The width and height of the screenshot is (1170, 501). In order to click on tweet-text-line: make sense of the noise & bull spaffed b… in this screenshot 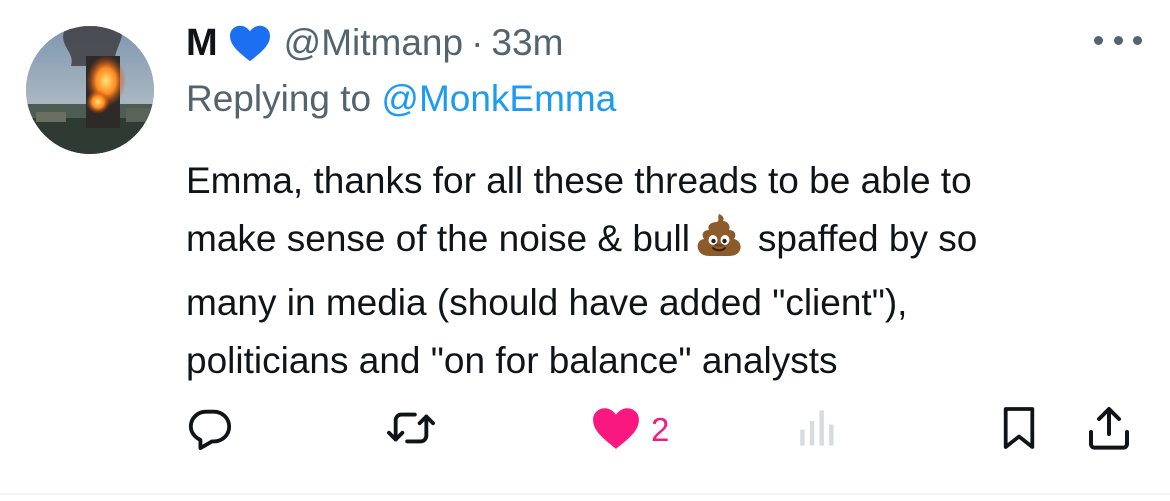, I will do `click(673, 242)`.